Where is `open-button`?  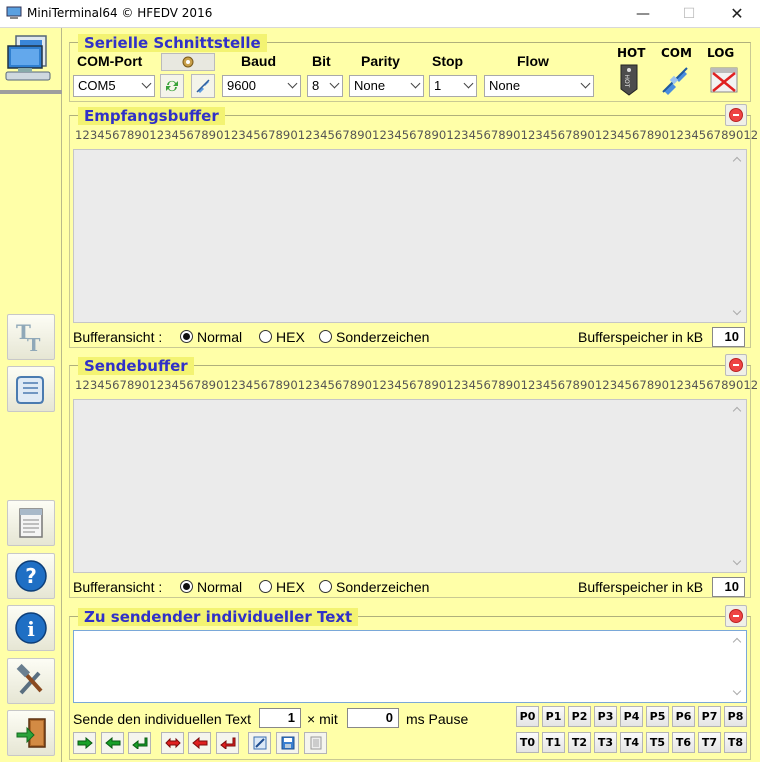 open-button is located at coordinates (315, 743).